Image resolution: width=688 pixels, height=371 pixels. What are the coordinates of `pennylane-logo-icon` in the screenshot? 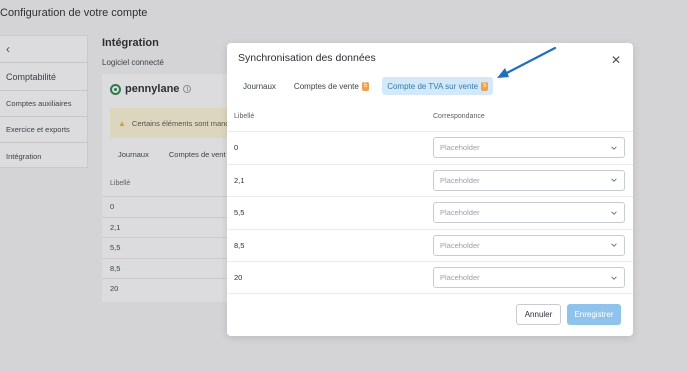 It's located at (115, 89).